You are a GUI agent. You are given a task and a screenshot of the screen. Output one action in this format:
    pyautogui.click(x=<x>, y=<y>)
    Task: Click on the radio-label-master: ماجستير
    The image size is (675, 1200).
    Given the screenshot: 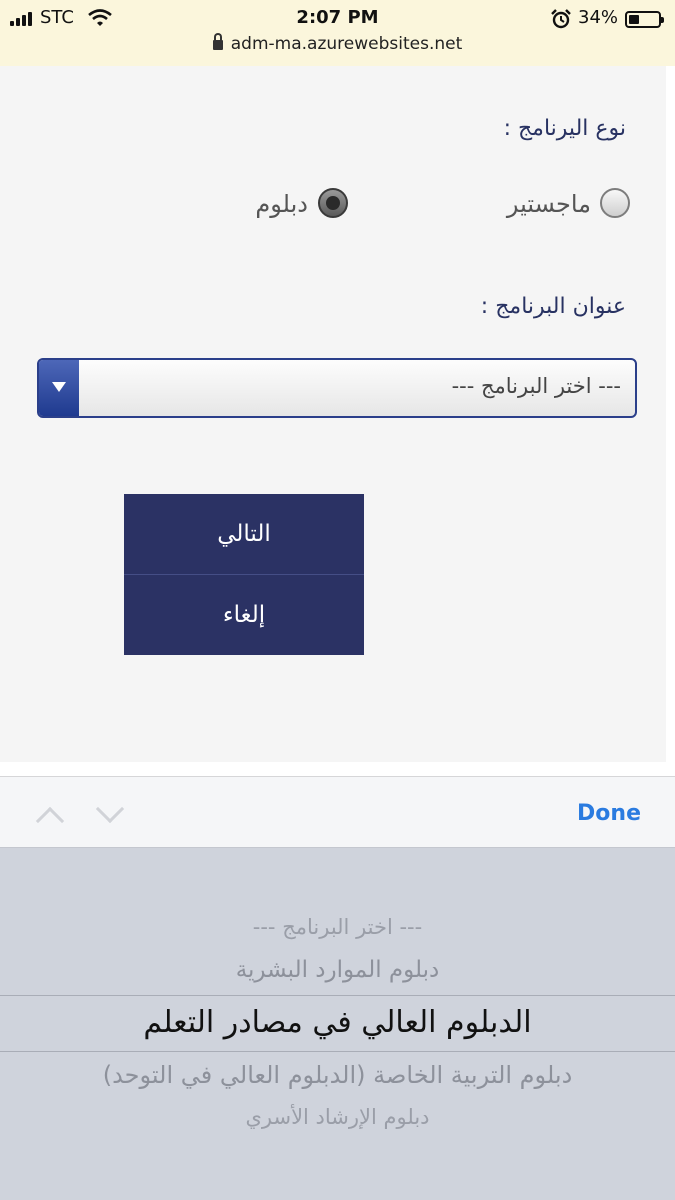 What is the action you would take?
    pyautogui.click(x=548, y=204)
    